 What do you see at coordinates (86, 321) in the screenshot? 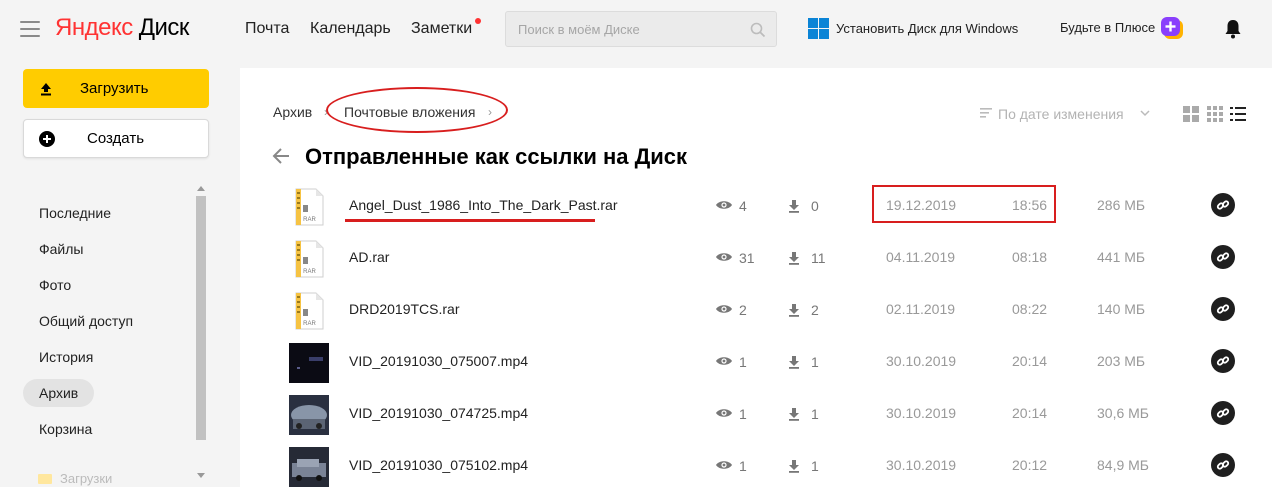
I see `sidebar-item-shared: Общий доступ` at bounding box center [86, 321].